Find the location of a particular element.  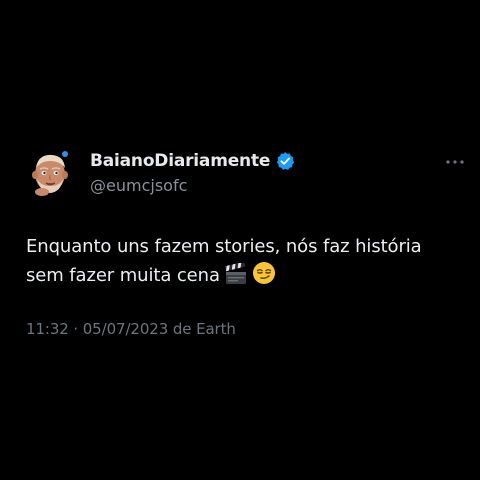

clapper-board-icon is located at coordinates (235, 273).